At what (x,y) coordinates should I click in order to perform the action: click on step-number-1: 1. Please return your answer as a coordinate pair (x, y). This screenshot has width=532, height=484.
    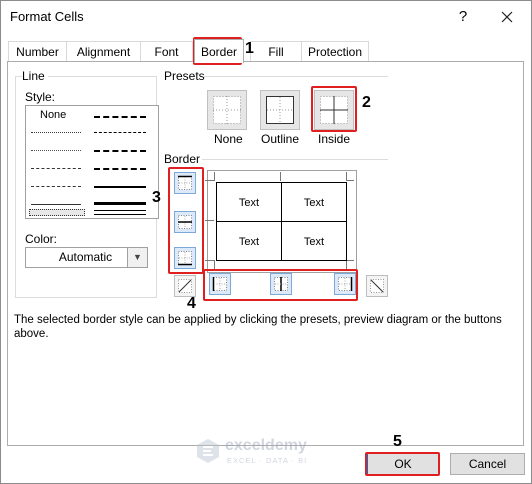
    Looking at the image, I should click on (249, 48).